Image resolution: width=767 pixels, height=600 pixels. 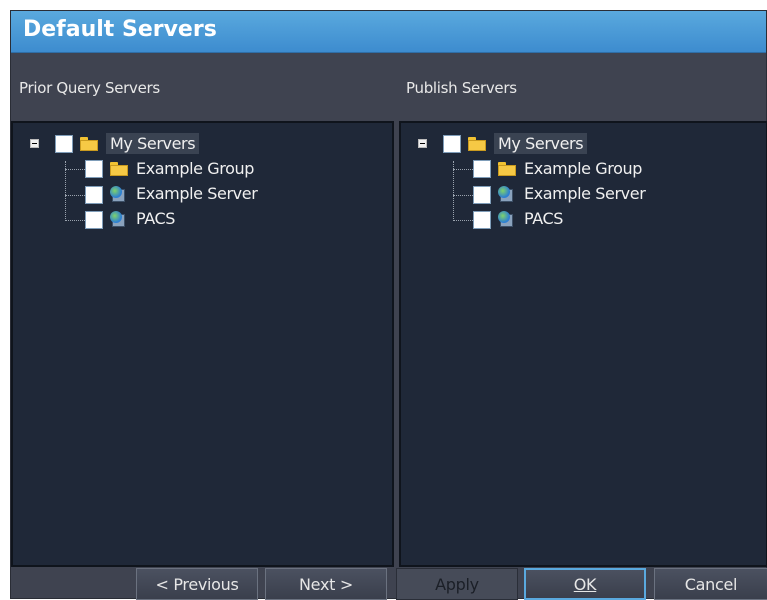 What do you see at coordinates (197, 584) in the screenshot?
I see `previous-button: < Previous` at bounding box center [197, 584].